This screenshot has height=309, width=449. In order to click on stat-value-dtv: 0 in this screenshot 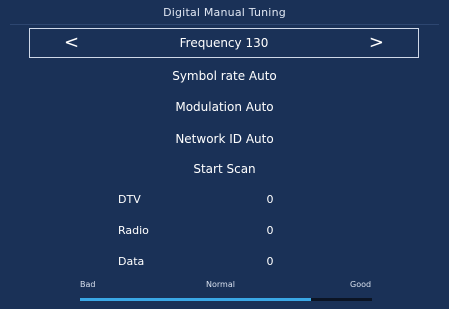, I will do `click(270, 199)`.